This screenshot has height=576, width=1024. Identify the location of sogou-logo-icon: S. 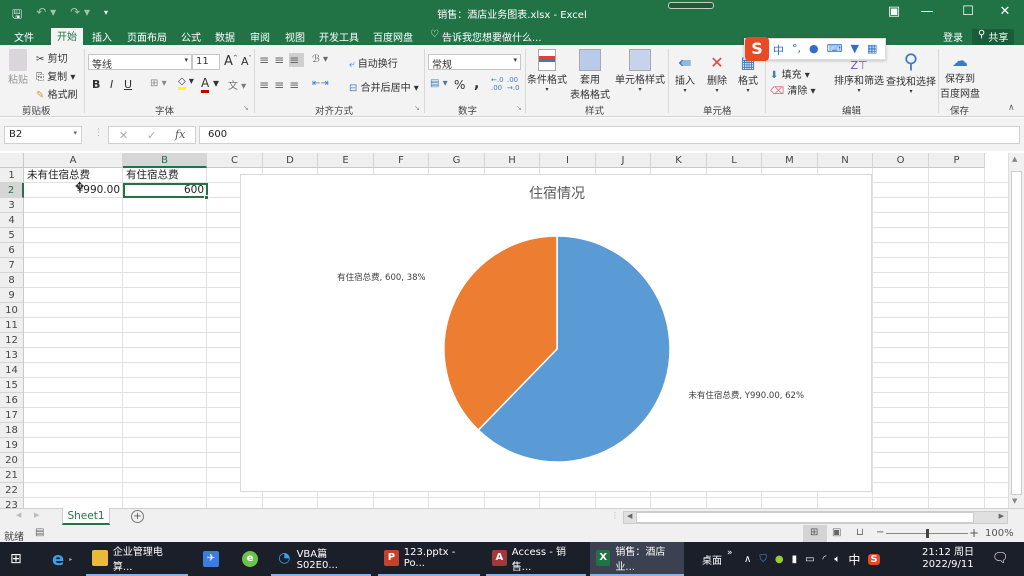
(757, 49).